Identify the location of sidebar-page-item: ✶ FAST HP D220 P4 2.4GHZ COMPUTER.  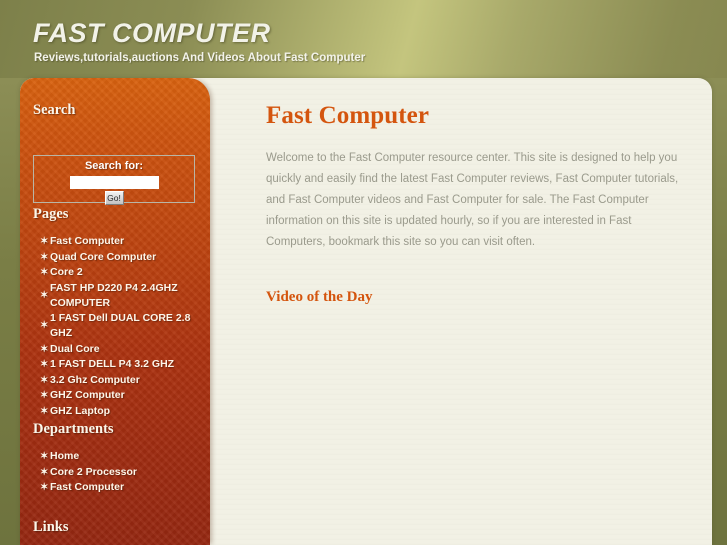
(122, 296).